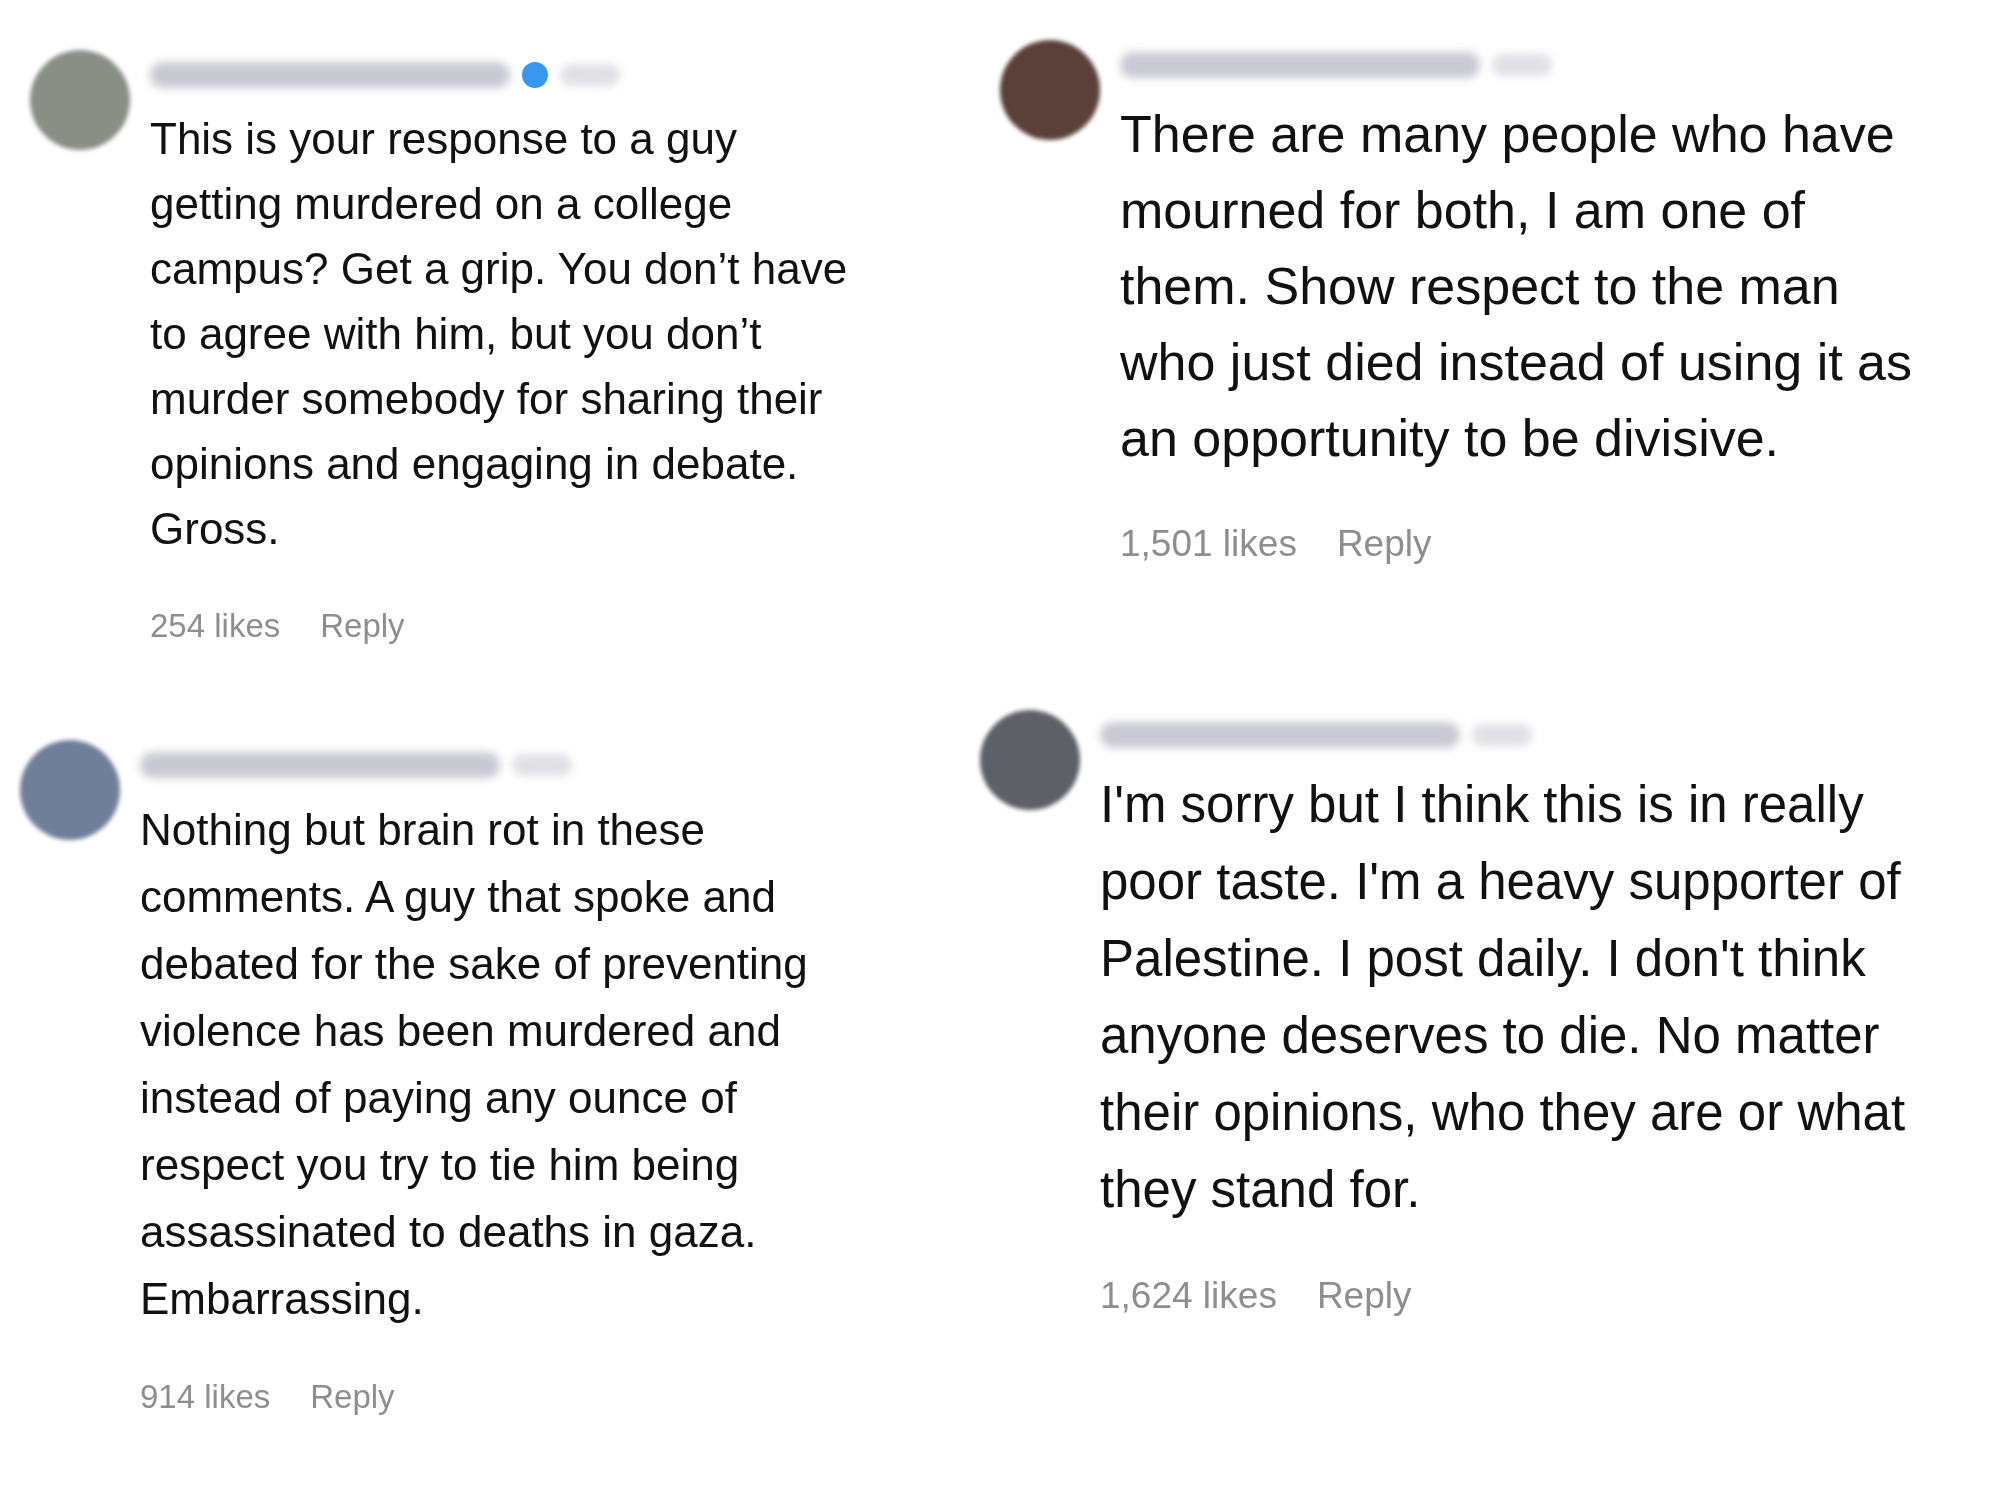 The image size is (2000, 1500). What do you see at coordinates (1188, 1296) in the screenshot?
I see `likes-count: 1,624 likes` at bounding box center [1188, 1296].